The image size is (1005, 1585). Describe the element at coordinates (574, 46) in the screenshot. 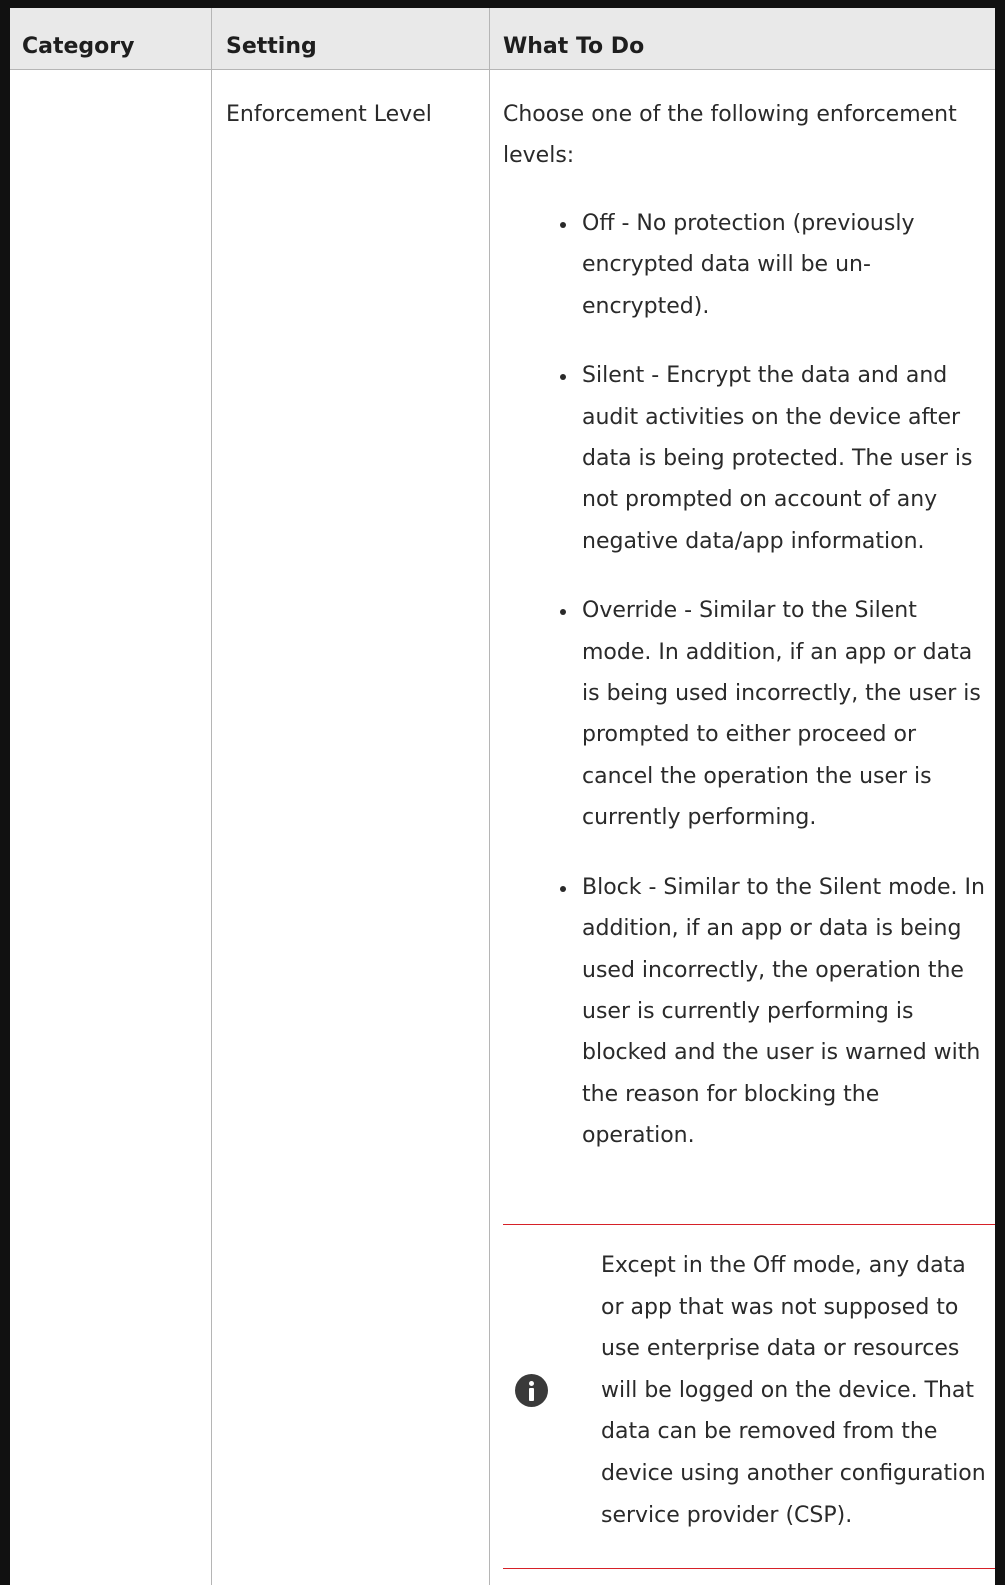

I see `header-what-to-do: What To Do` at that location.